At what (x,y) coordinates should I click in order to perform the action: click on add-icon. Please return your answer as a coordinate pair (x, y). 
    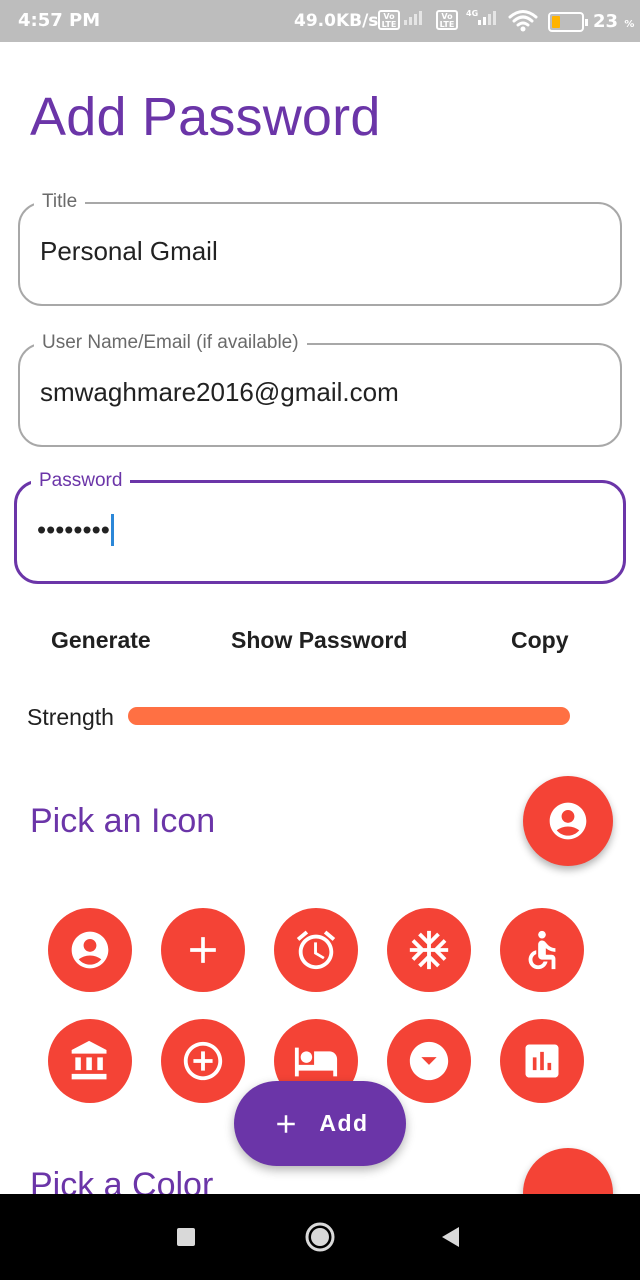
    Looking at the image, I should click on (203, 950).